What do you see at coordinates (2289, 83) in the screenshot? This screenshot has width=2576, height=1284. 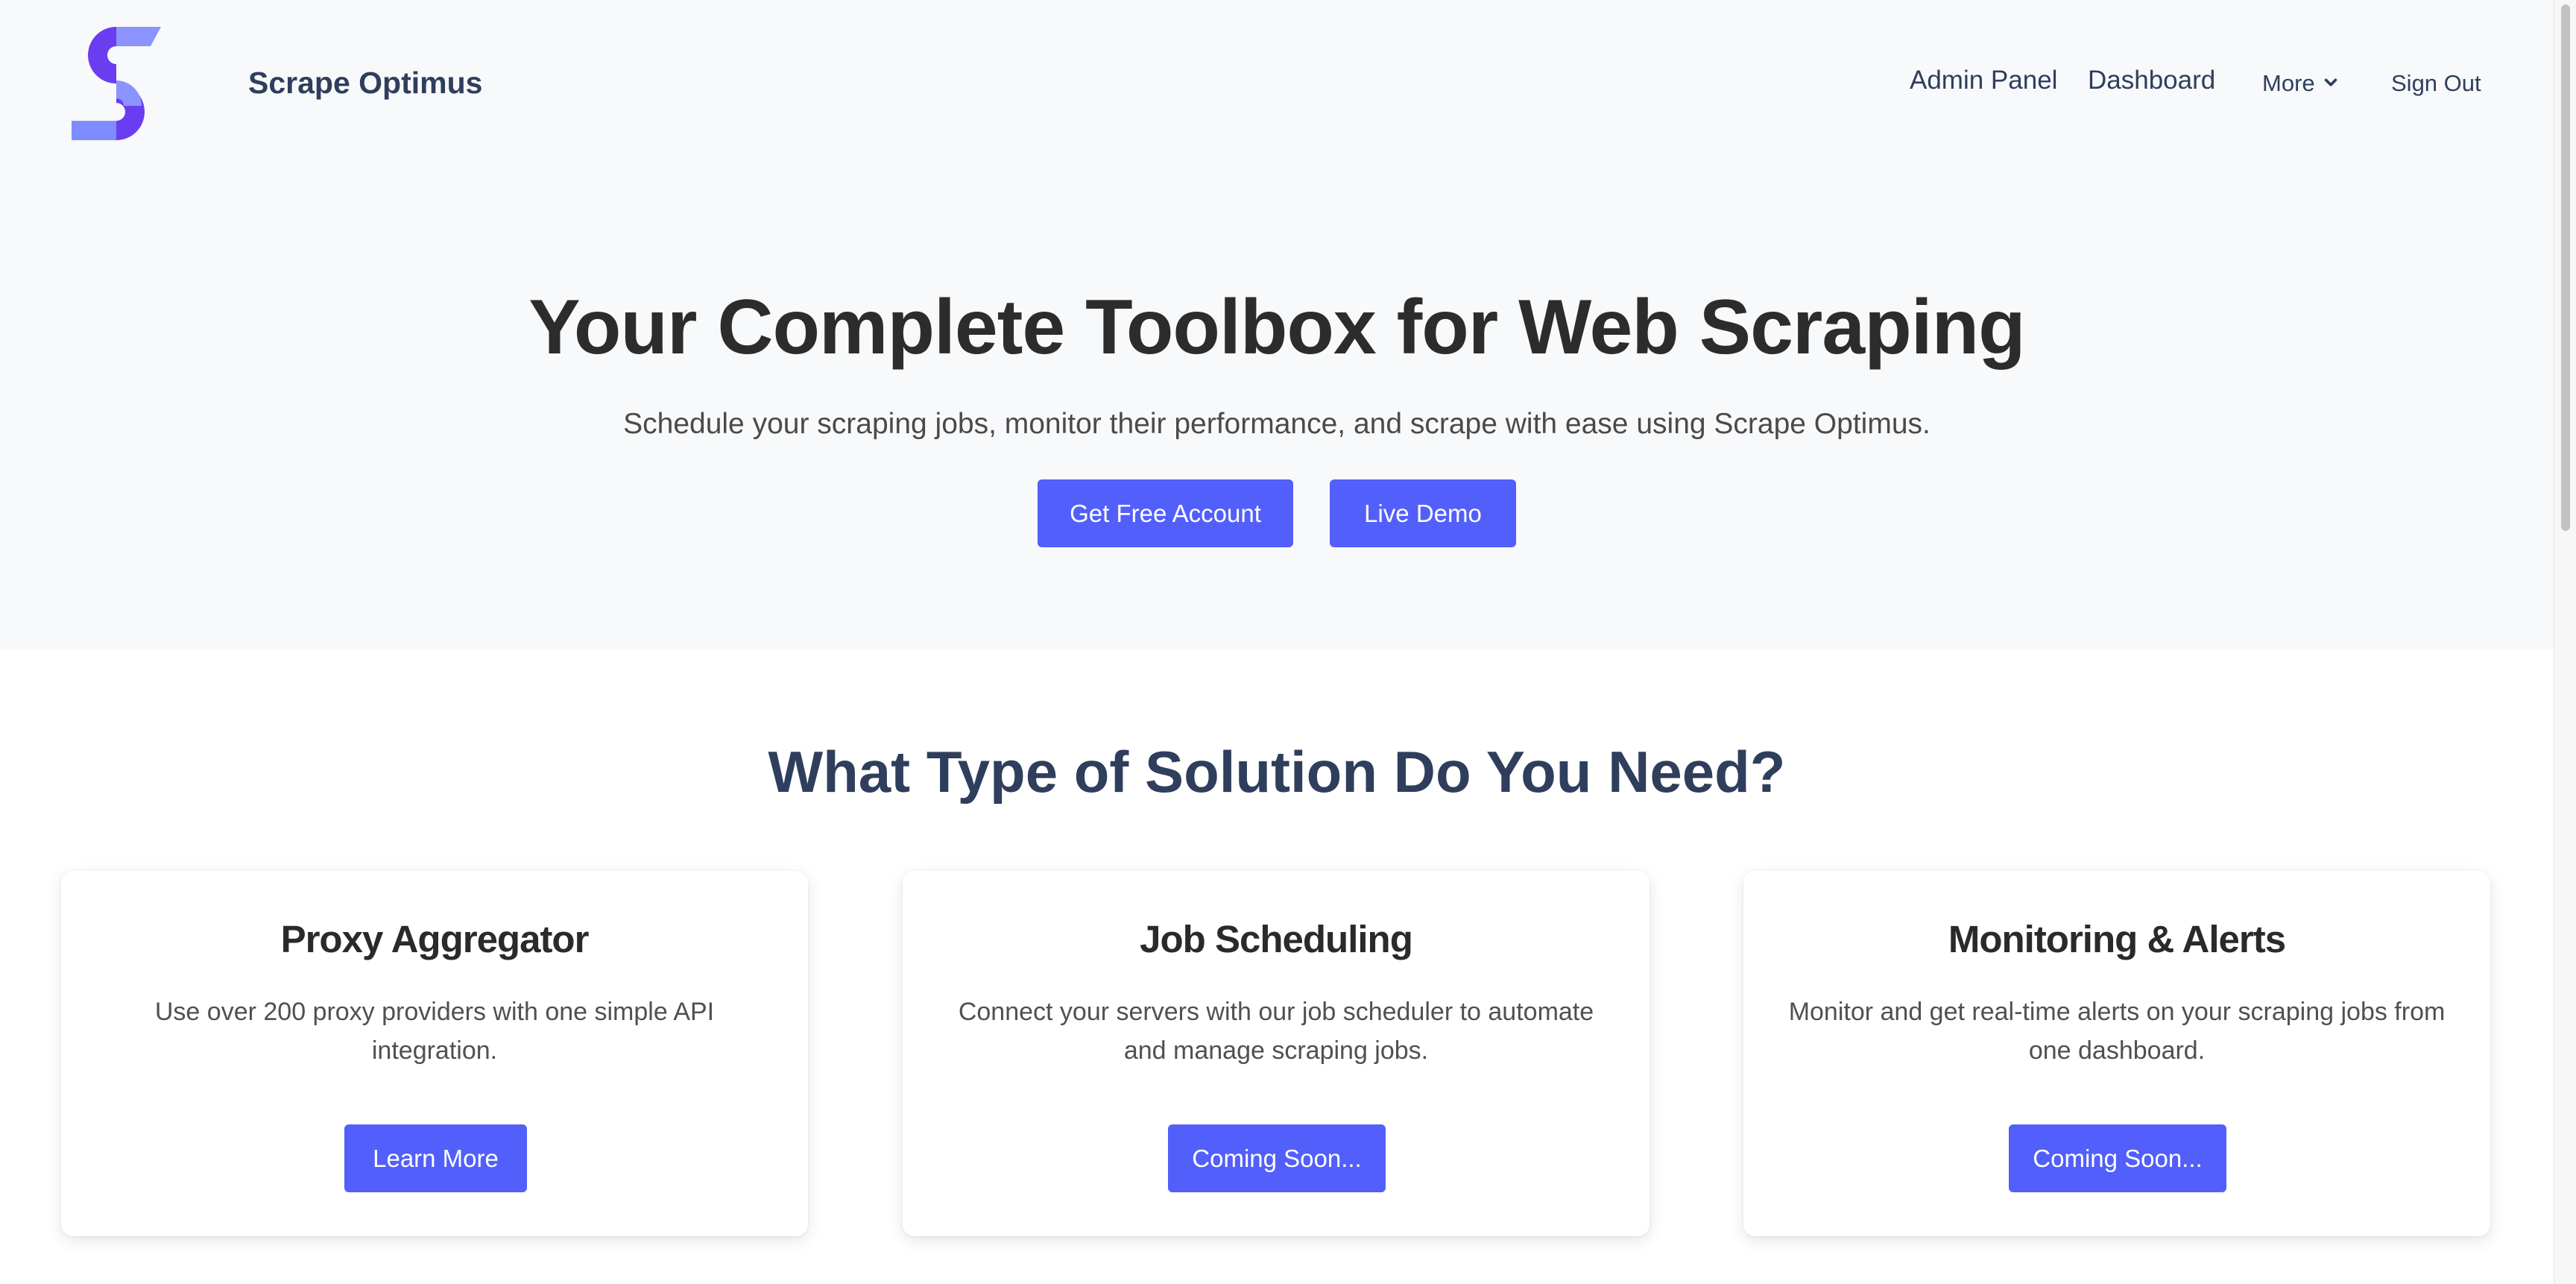 I see `nav-more-label: More` at bounding box center [2289, 83].